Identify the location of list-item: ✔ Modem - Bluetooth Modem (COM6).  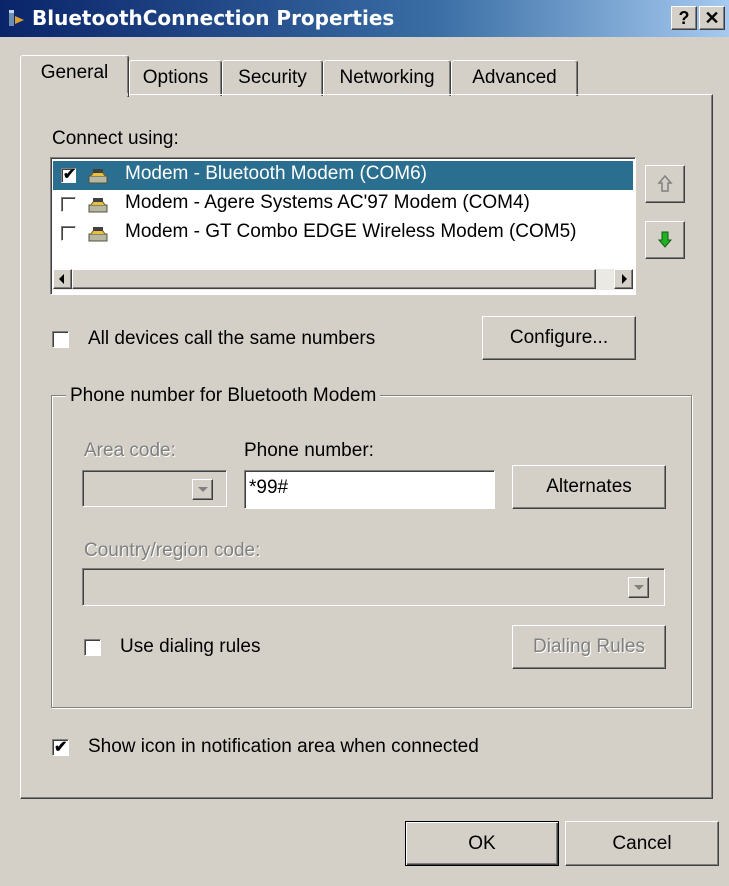
(343, 175).